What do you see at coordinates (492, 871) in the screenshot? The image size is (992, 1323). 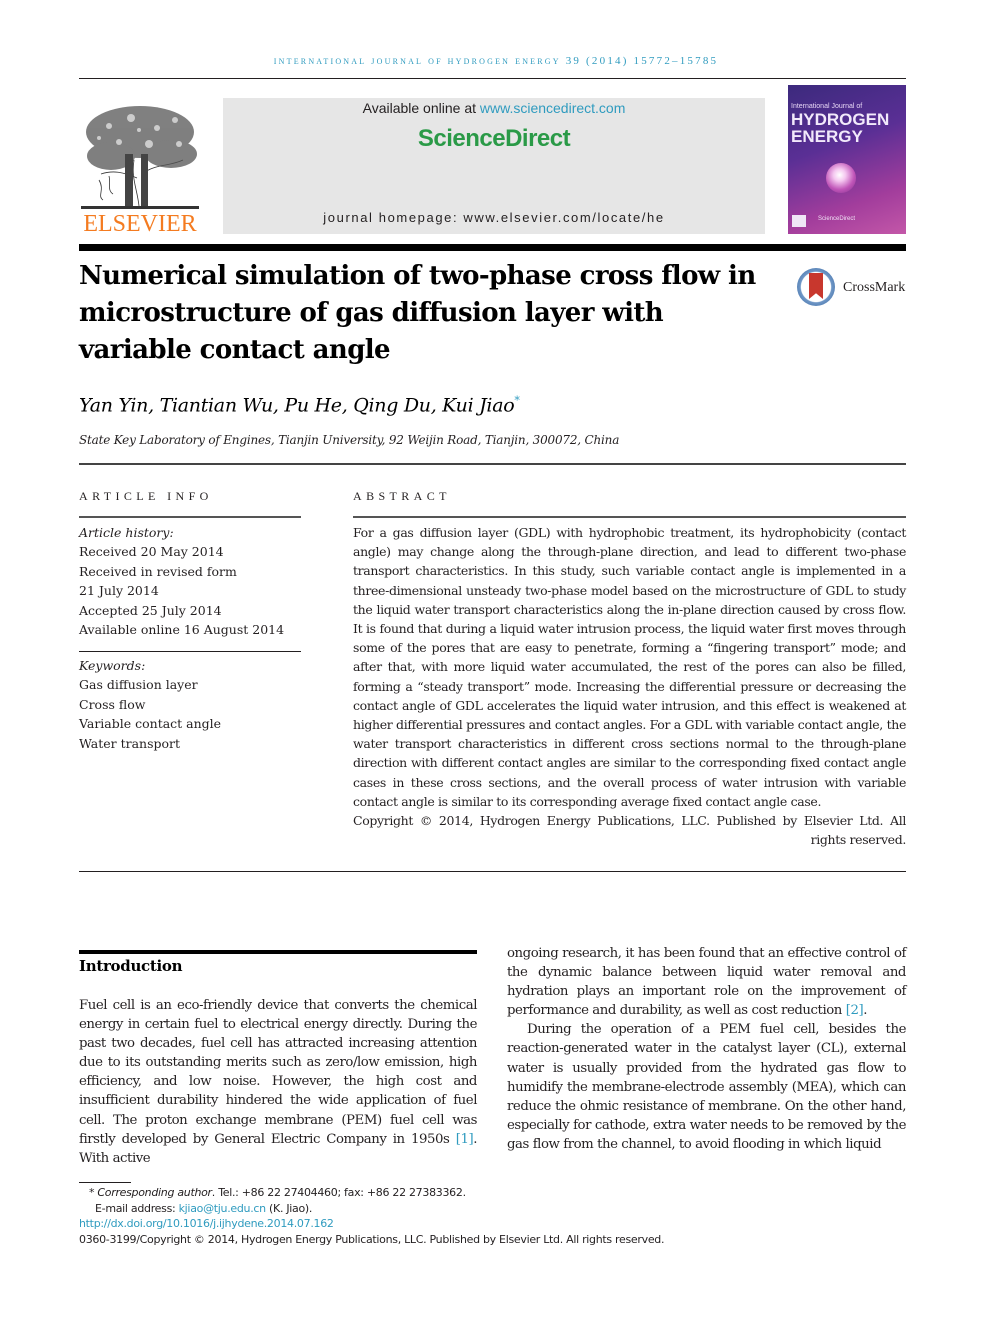 I see `abstract-end-rule` at bounding box center [492, 871].